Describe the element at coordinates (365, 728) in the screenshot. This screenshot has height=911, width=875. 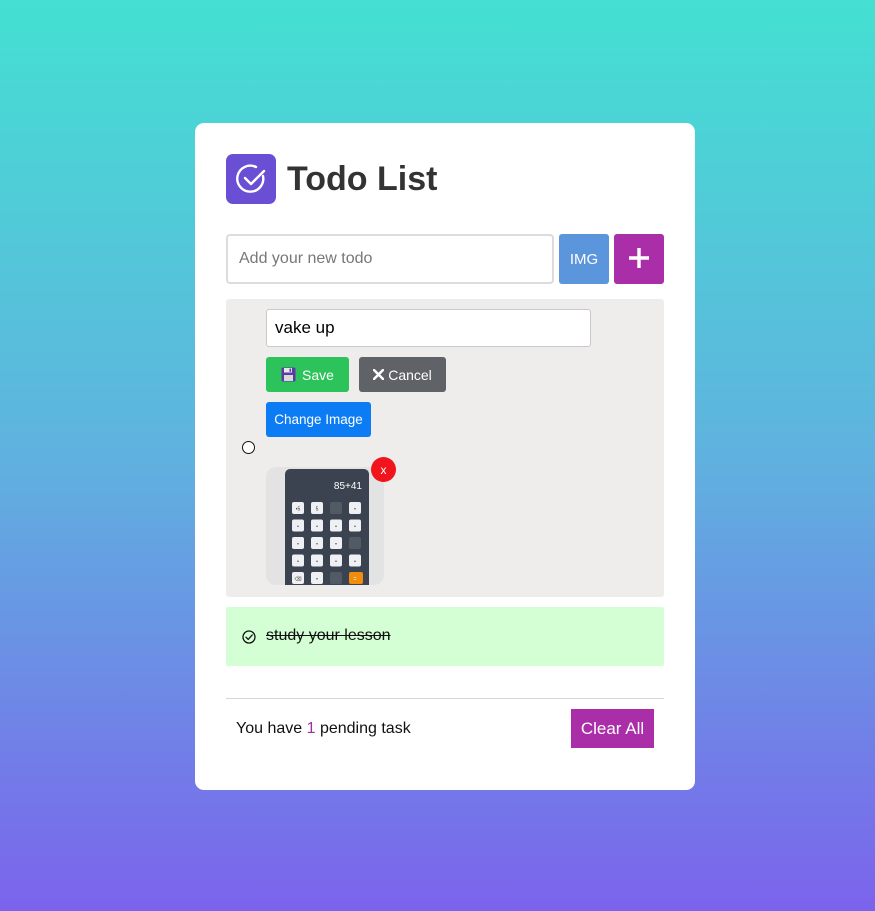
I see `pending-suffix: pending task` at that location.